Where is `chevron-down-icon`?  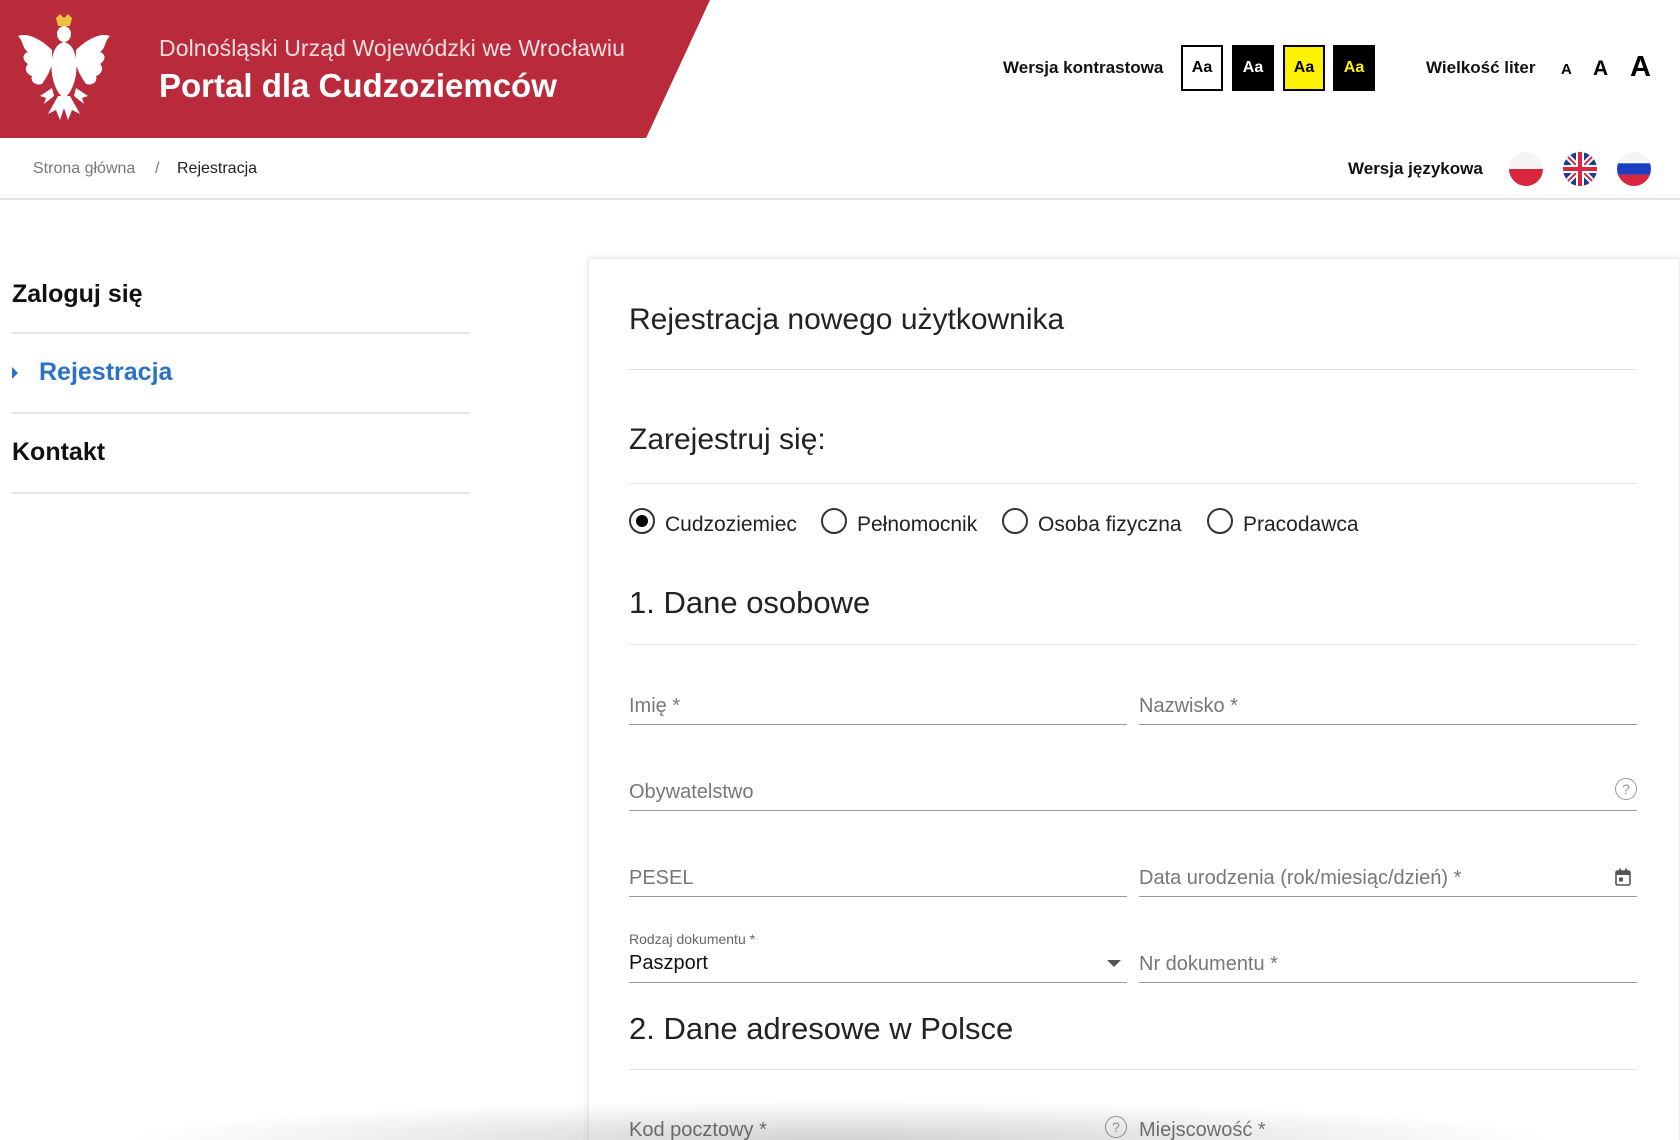
chevron-down-icon is located at coordinates (1114, 963).